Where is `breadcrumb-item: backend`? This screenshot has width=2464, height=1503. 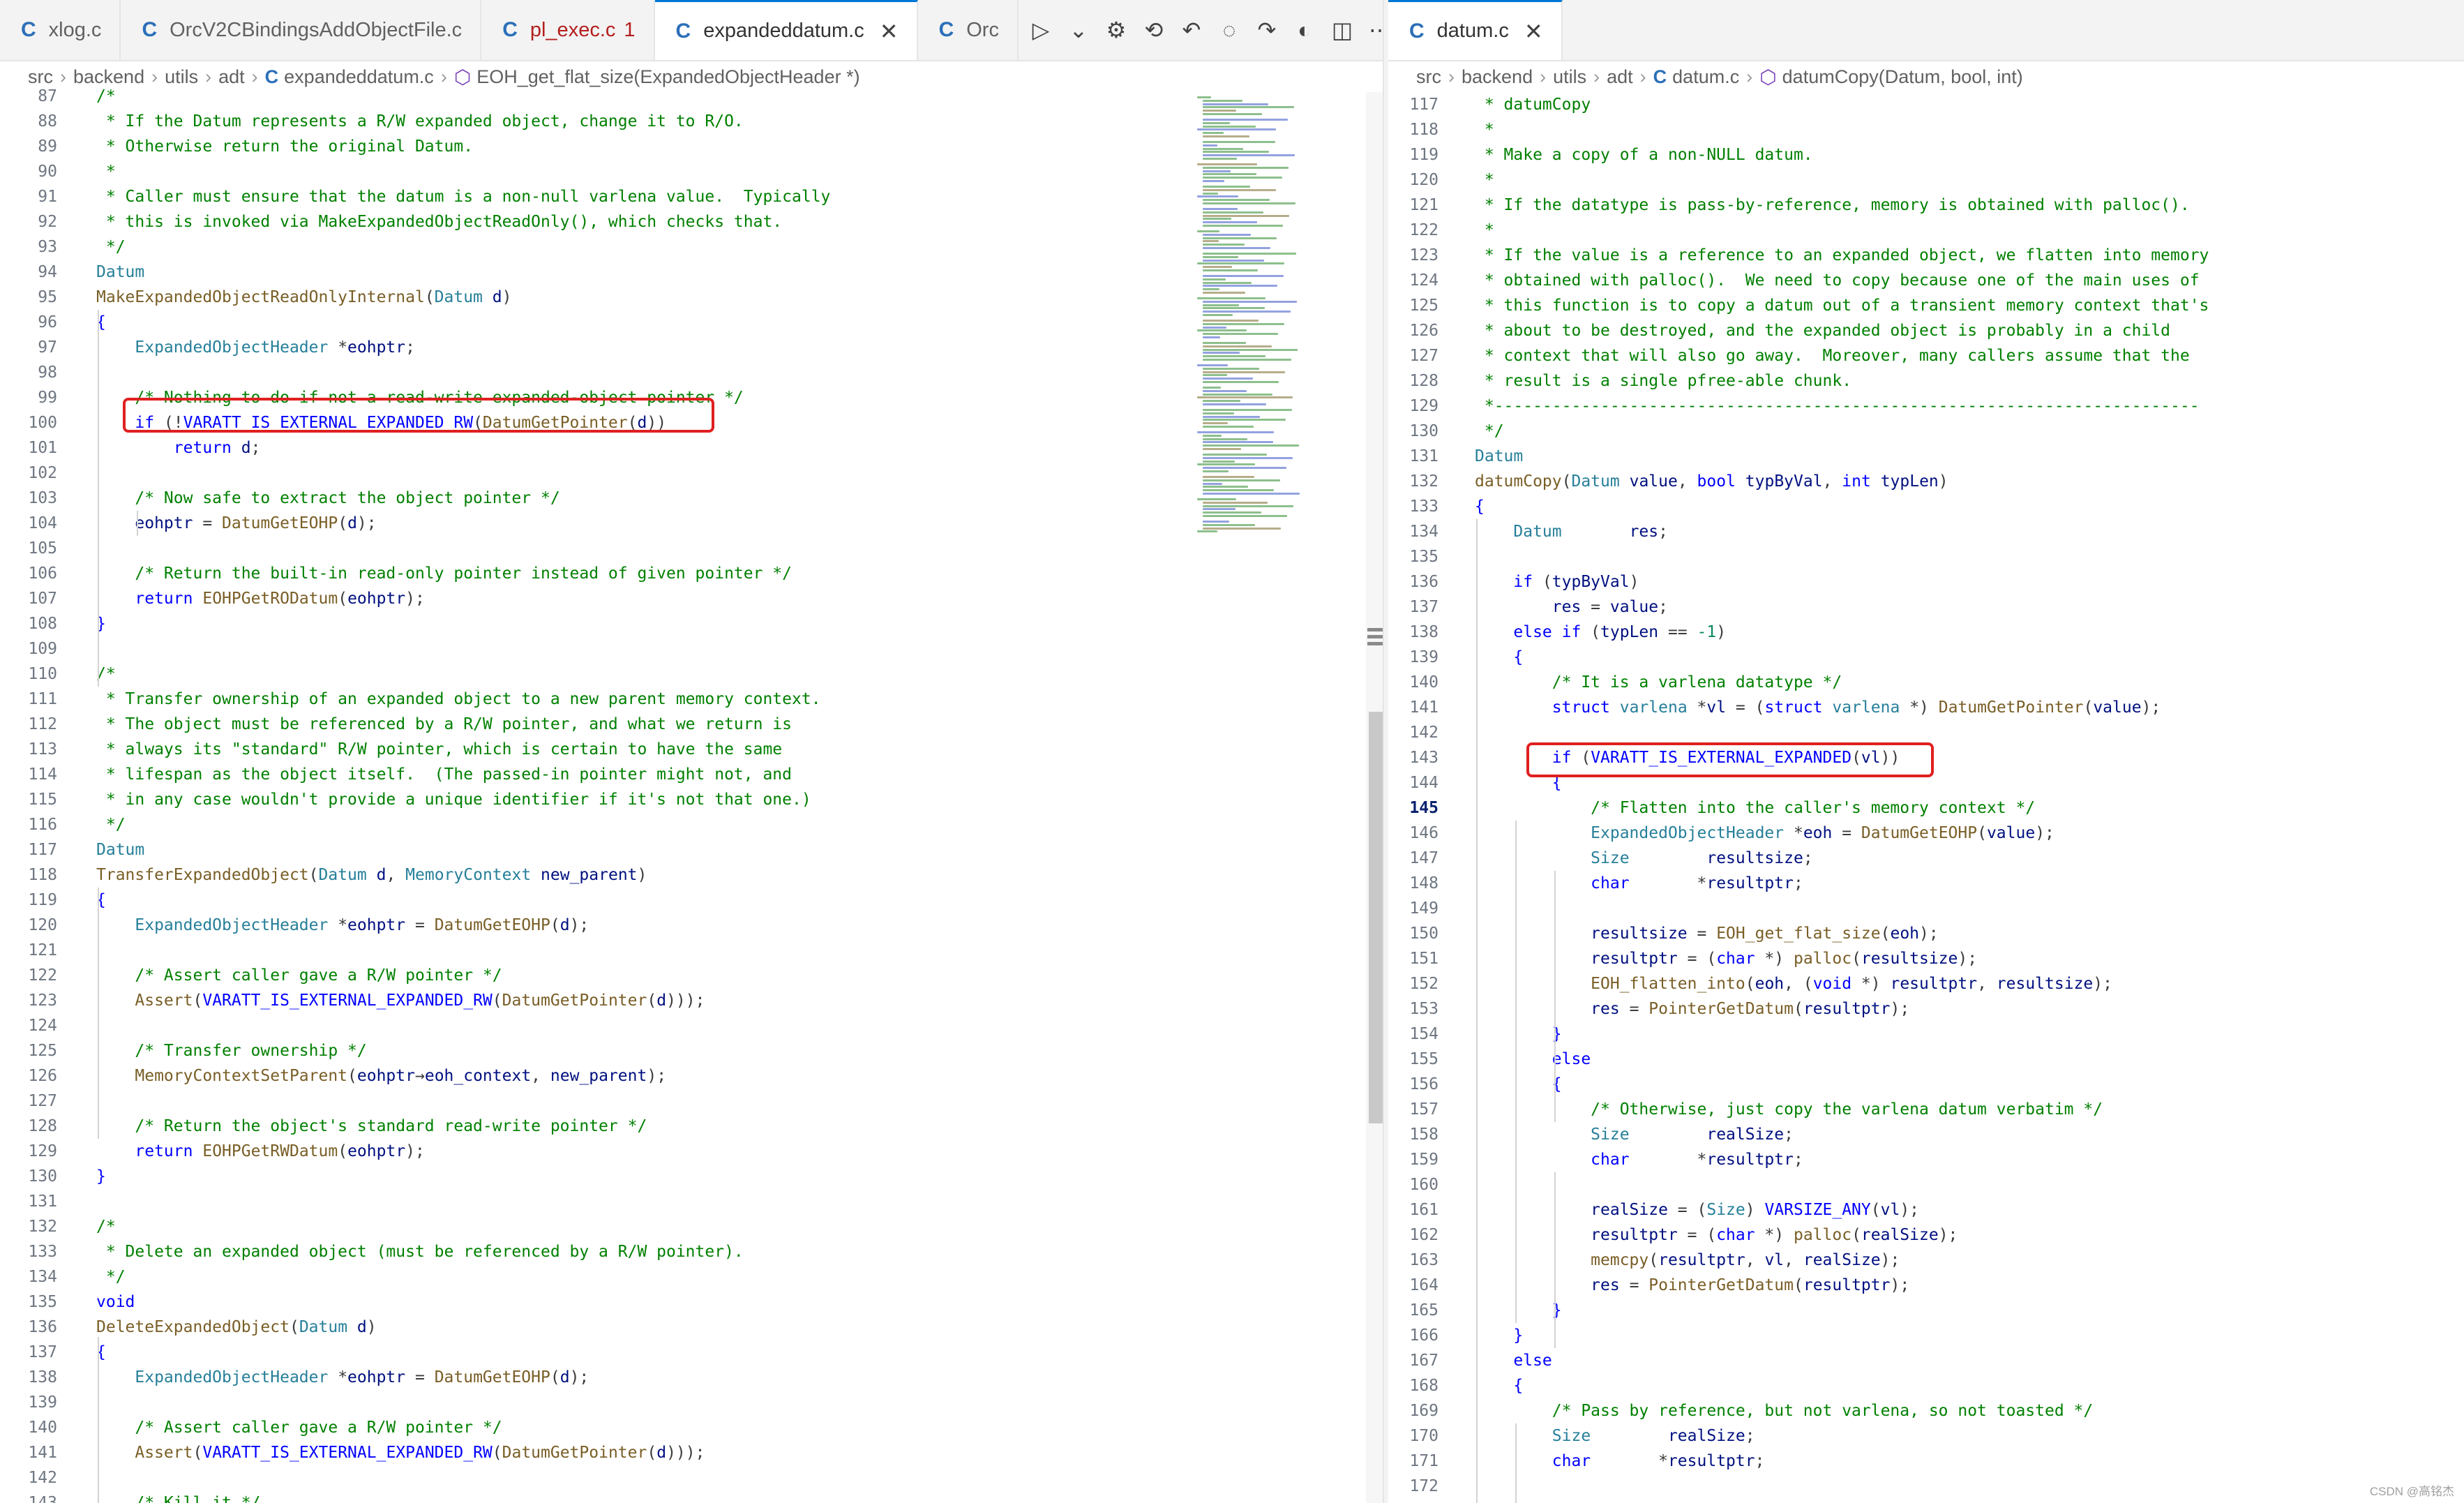 breadcrumb-item: backend is located at coordinates (1497, 77).